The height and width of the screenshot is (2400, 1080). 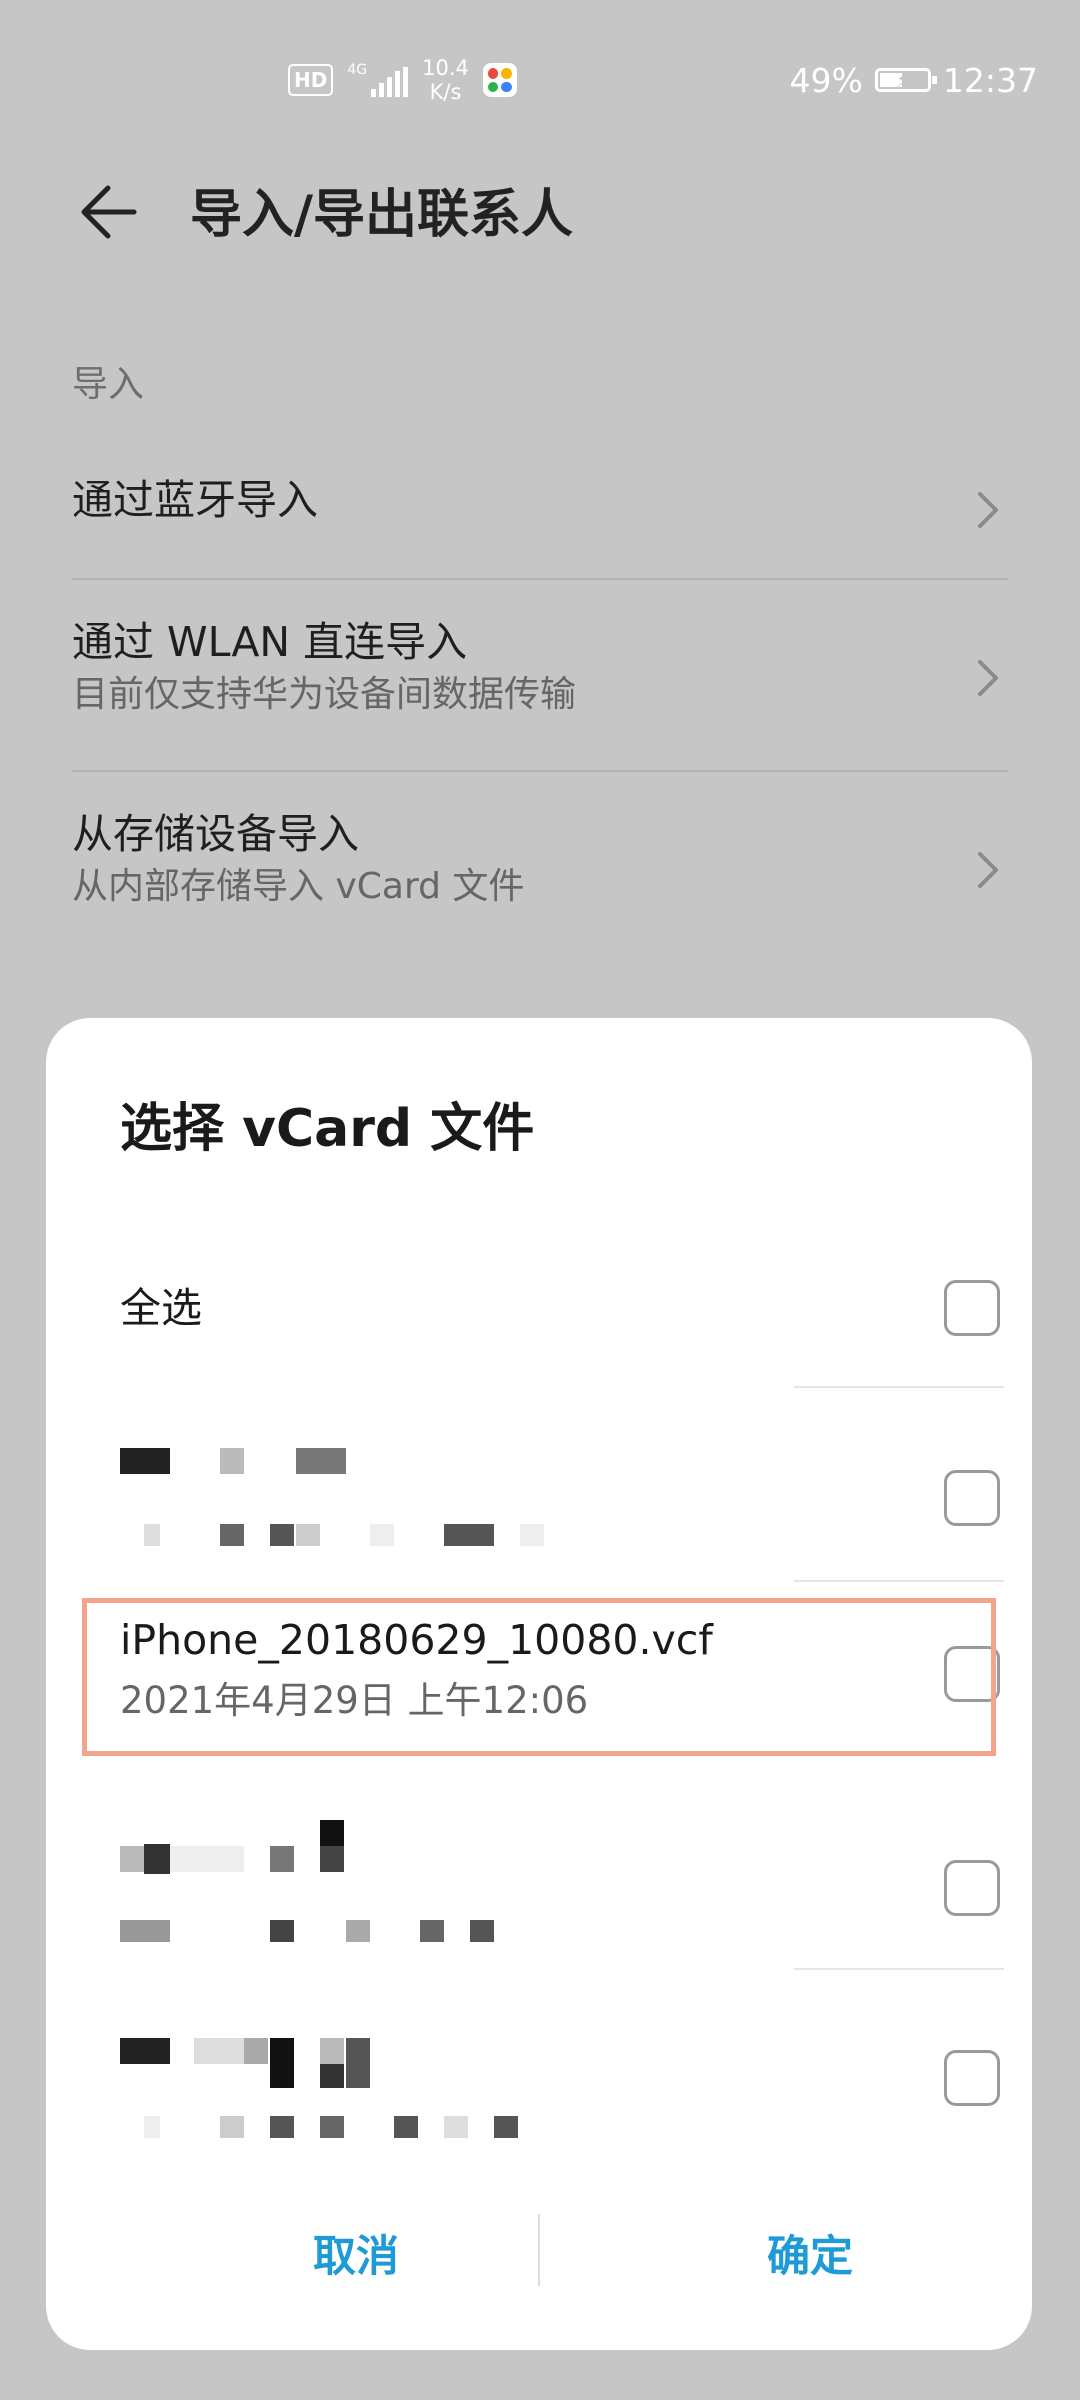 What do you see at coordinates (560, 1308) in the screenshot?
I see `select-all-row: 全选` at bounding box center [560, 1308].